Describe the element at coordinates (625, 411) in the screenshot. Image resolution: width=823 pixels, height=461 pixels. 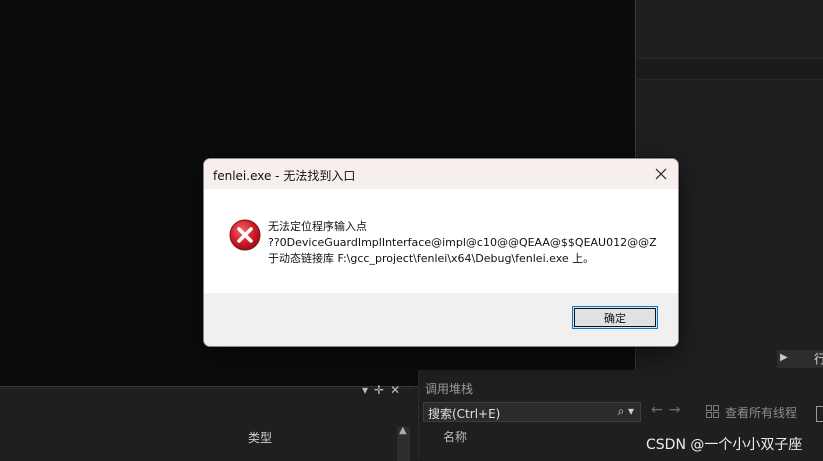
I see `search-icon: ⌕ ▾` at that location.